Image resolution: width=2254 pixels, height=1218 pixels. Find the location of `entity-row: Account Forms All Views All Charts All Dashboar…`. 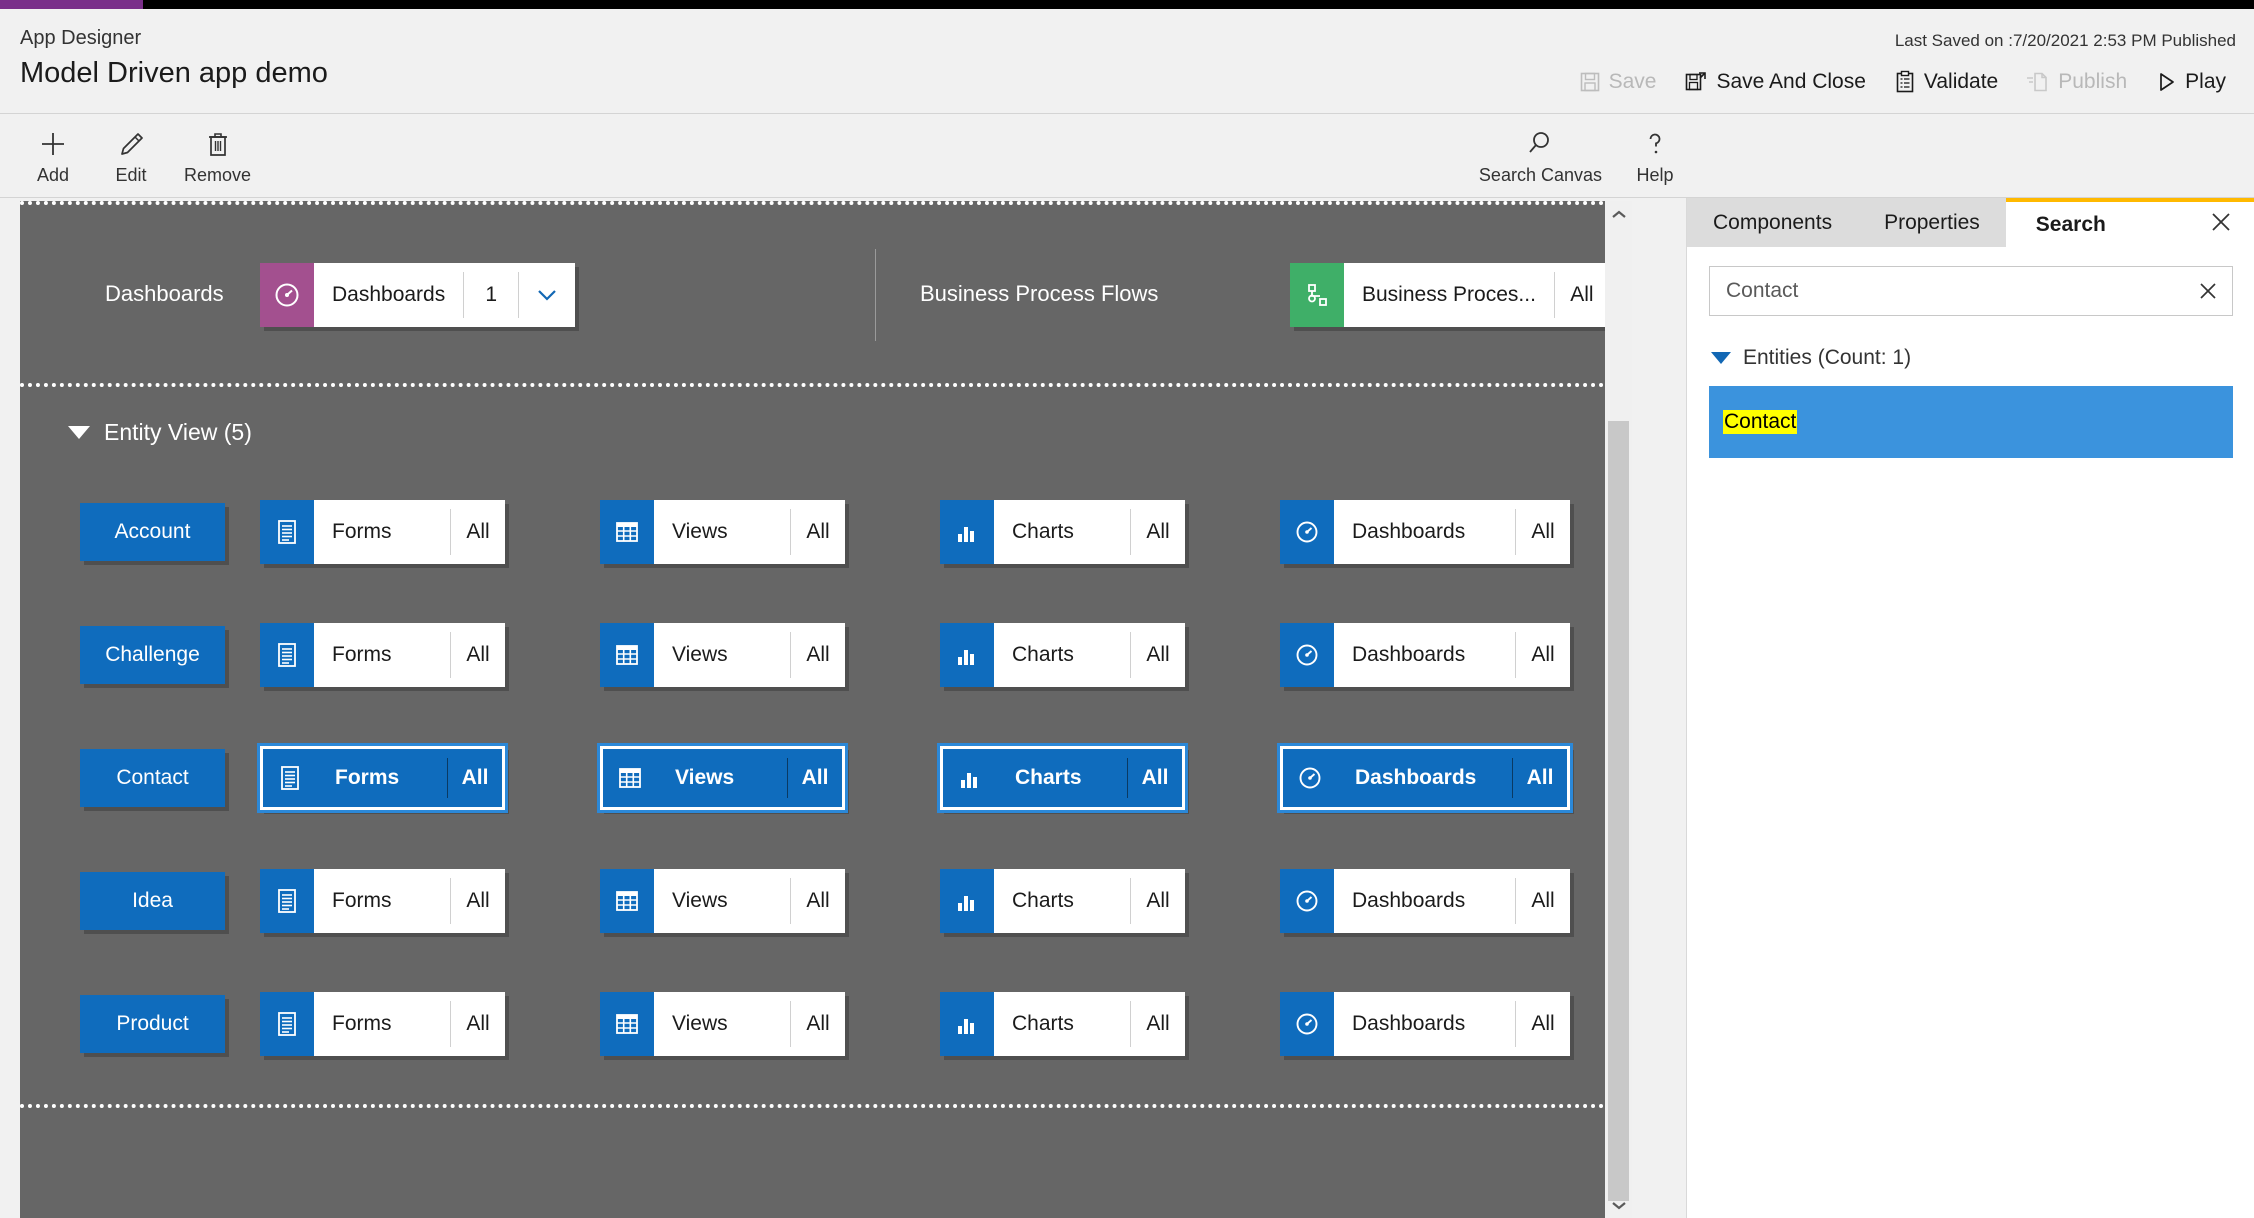

entity-row: Account Forms All Views All Charts All Dashboar… is located at coordinates (812, 544).